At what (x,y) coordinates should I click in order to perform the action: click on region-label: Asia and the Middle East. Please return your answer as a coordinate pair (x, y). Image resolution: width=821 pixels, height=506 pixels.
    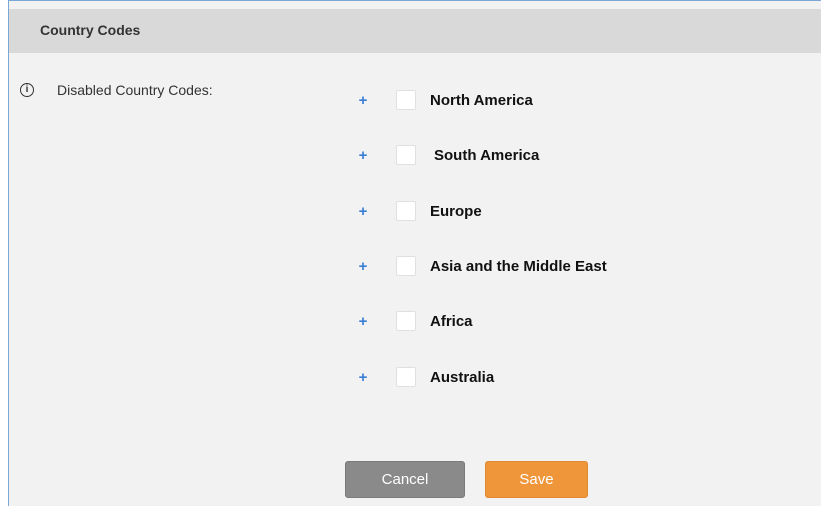
    Looking at the image, I should click on (518, 266).